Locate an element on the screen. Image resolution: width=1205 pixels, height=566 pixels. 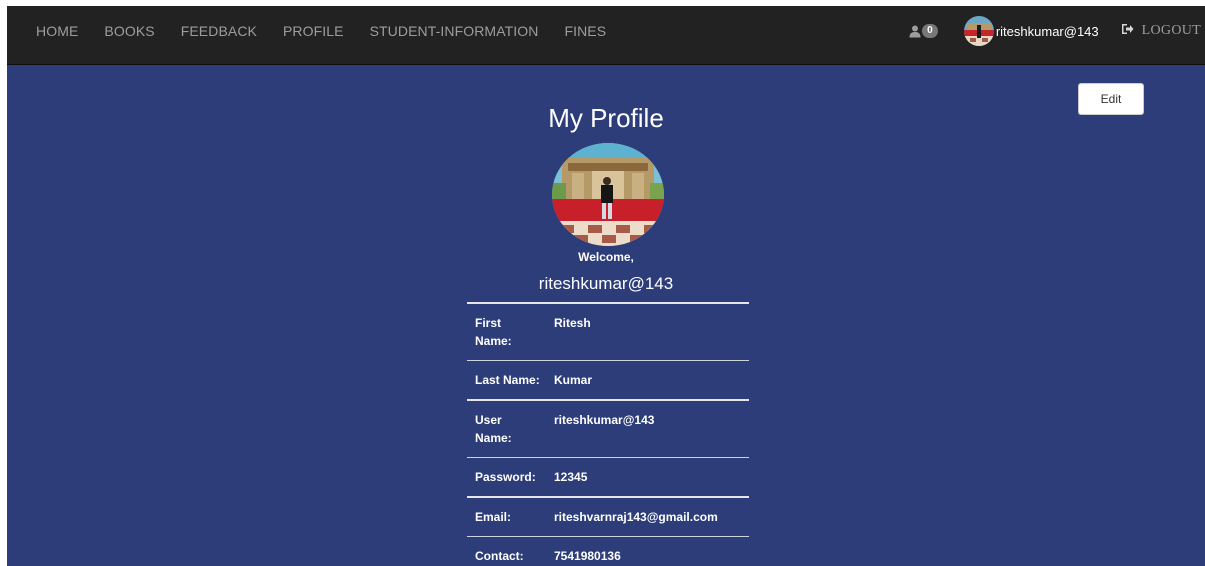
table-row: First Name: Ritesh is located at coordinates (608, 332).